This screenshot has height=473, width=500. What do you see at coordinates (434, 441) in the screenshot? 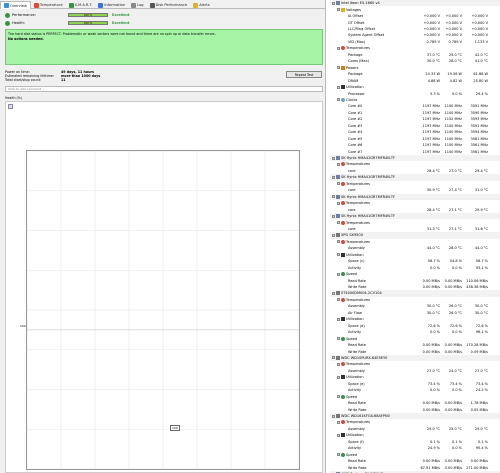
I see `value-current: 0.1 %` at bounding box center [434, 441].